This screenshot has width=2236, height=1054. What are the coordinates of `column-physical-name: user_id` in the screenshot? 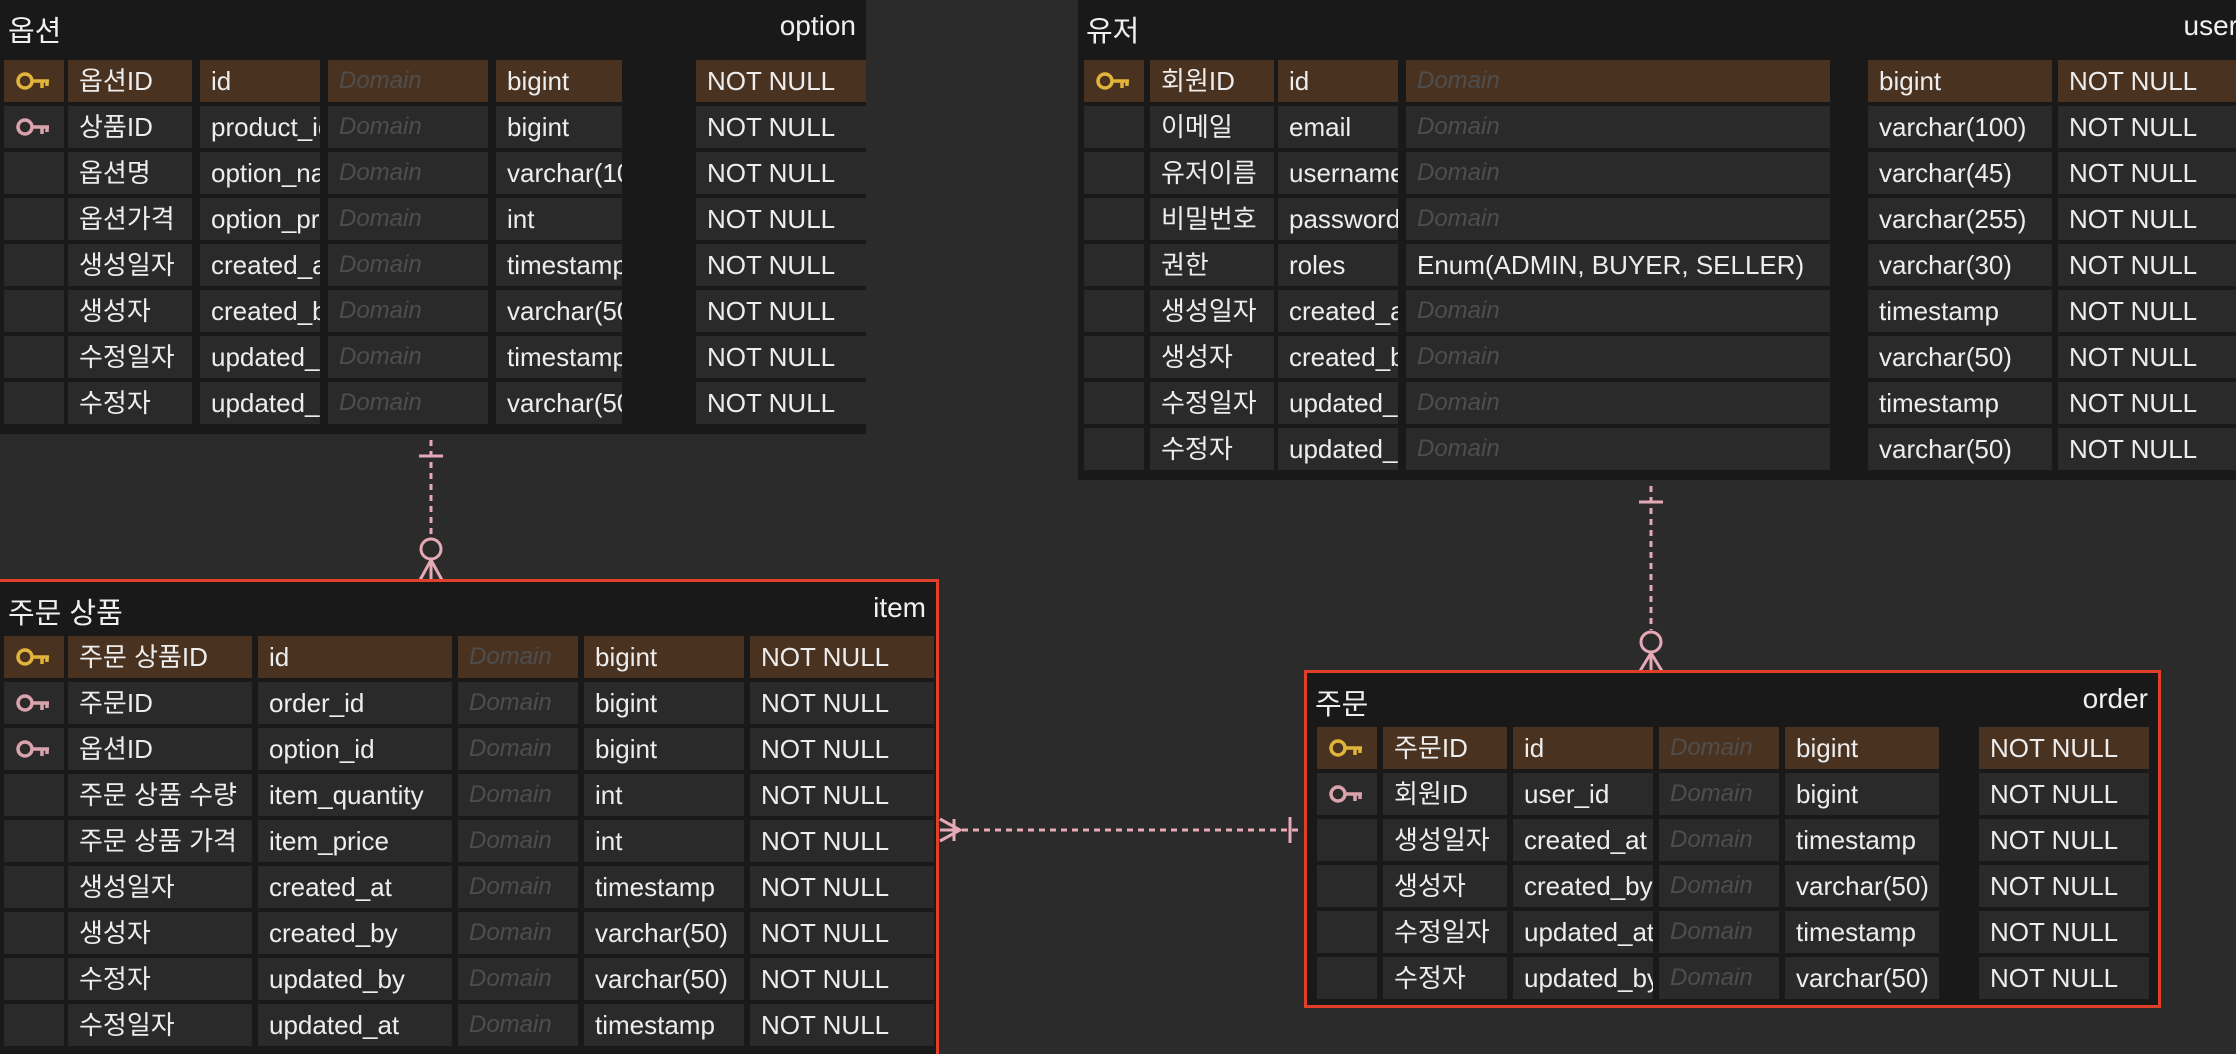 It's located at (1583, 794).